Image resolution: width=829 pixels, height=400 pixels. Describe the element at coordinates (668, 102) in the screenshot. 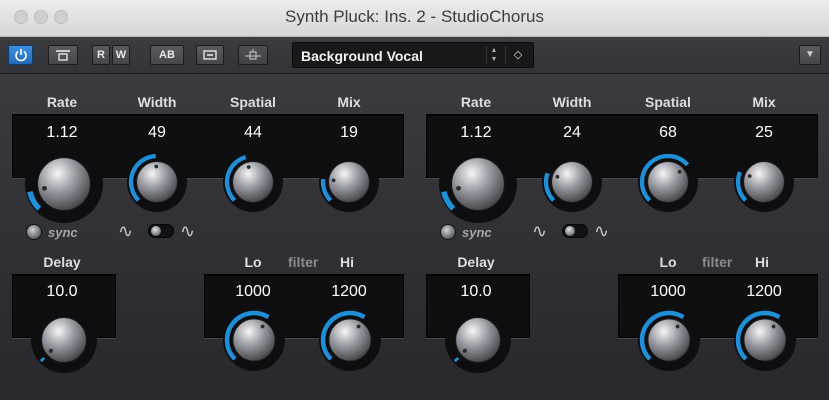

I see `right-spatial-label: Spatial` at that location.